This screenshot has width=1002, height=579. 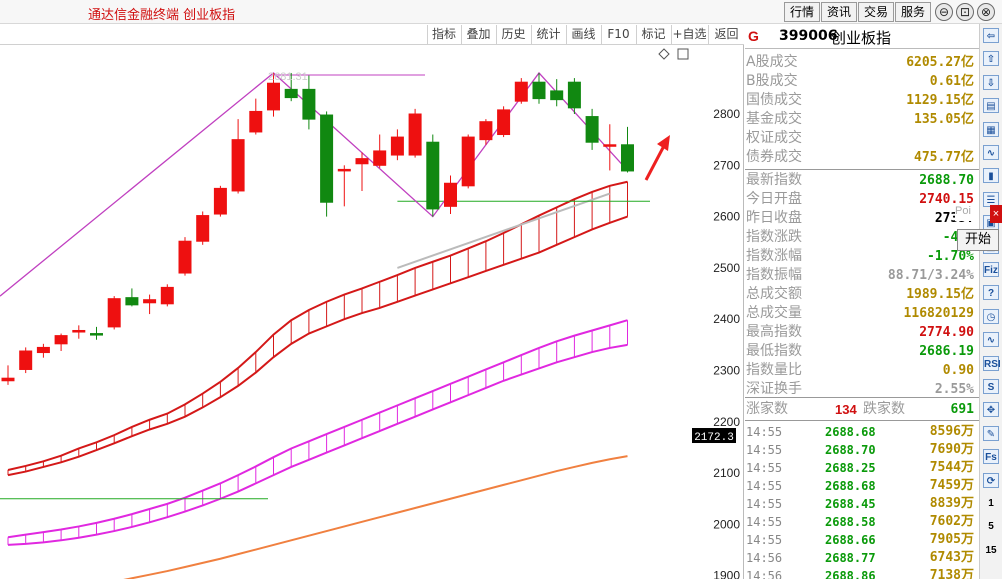 What do you see at coordinates (991, 59) in the screenshot?
I see `arrow-up-icon: ⇧` at bounding box center [991, 59].